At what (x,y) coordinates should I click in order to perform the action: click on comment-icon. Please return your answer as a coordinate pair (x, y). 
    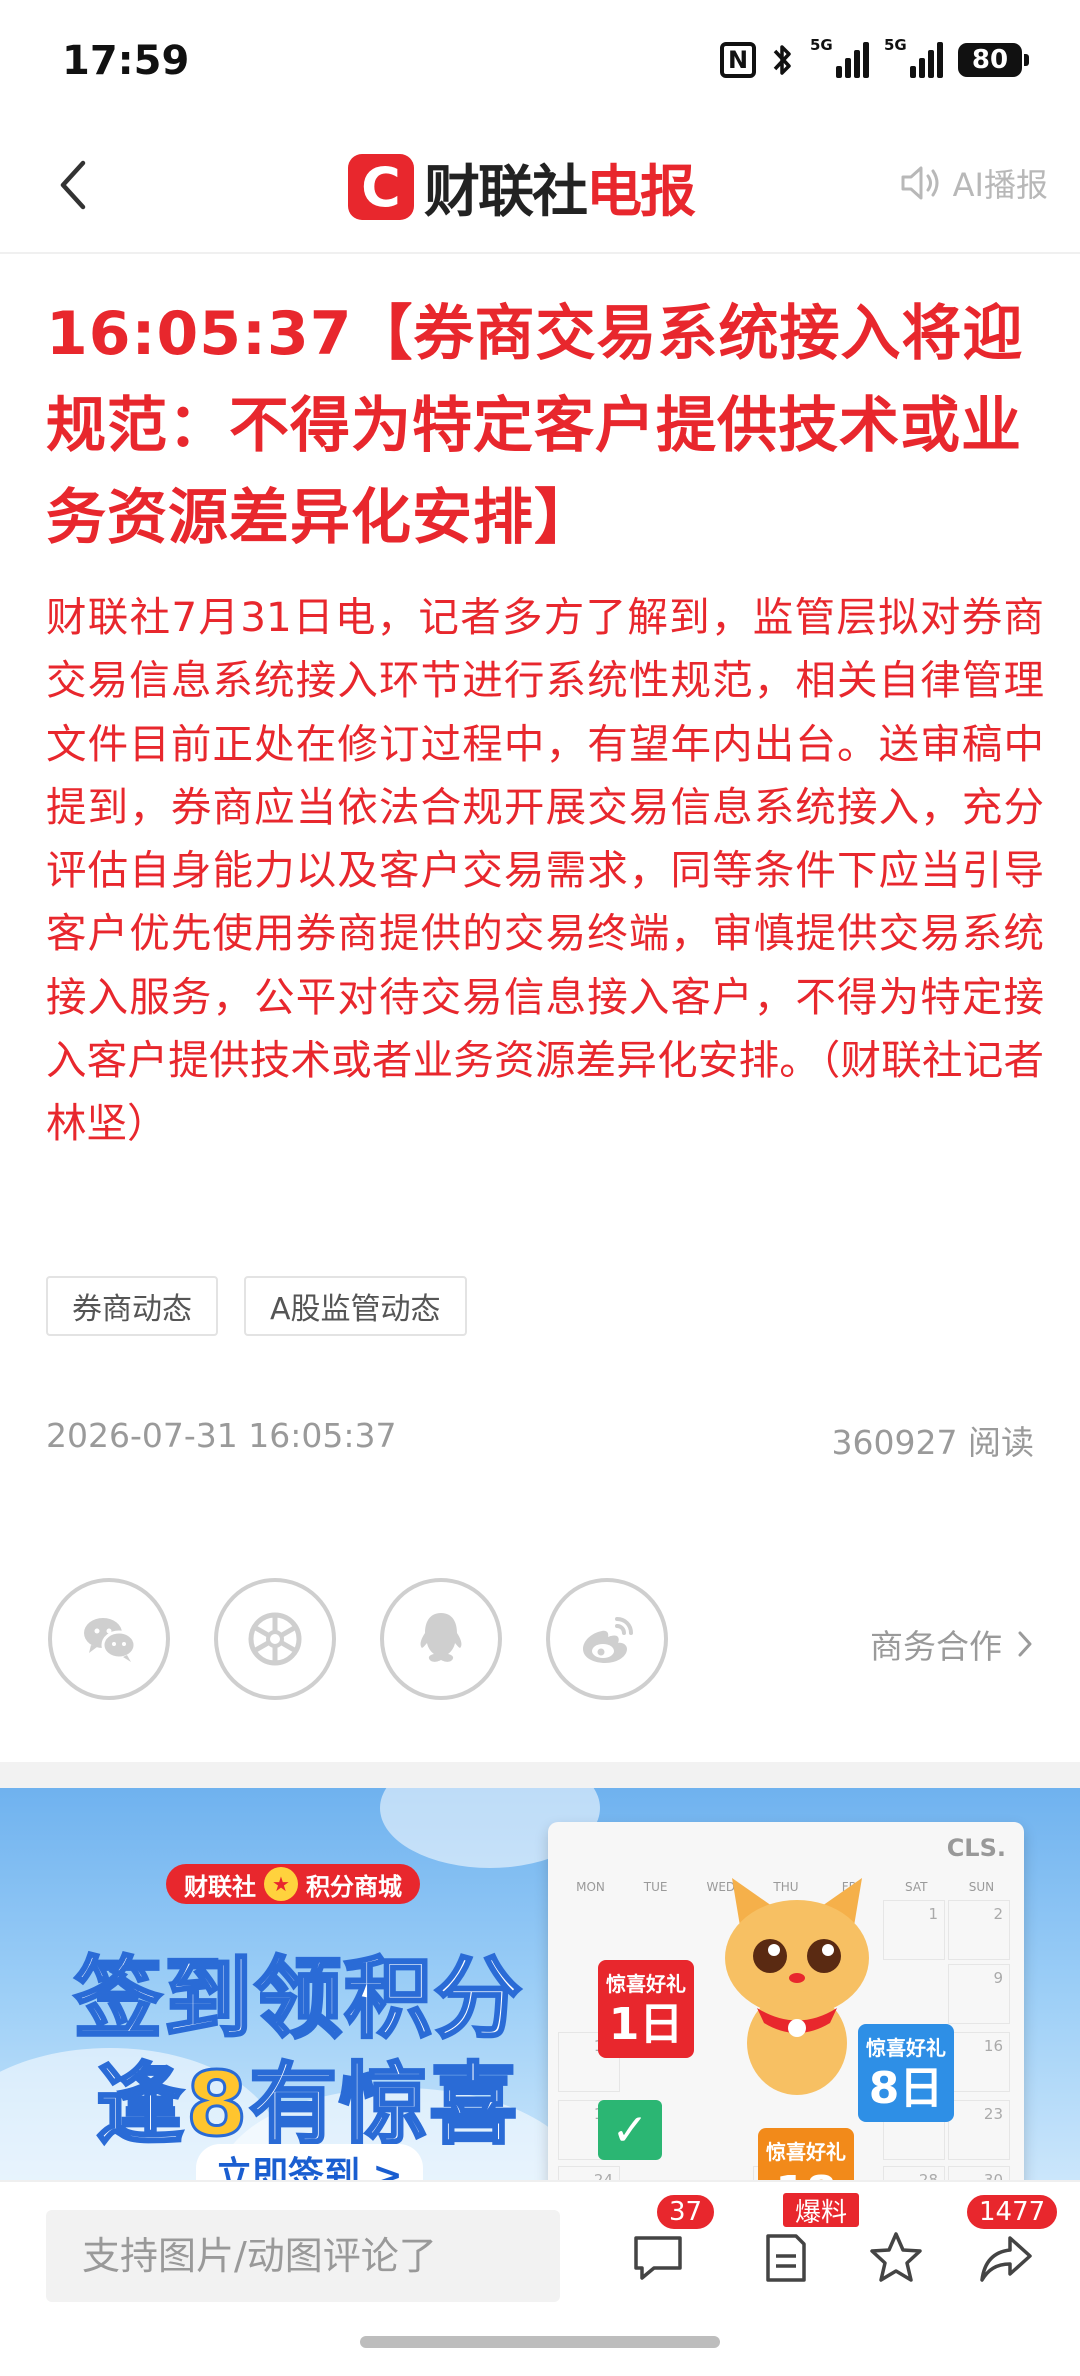
    Looking at the image, I should click on (658, 2258).